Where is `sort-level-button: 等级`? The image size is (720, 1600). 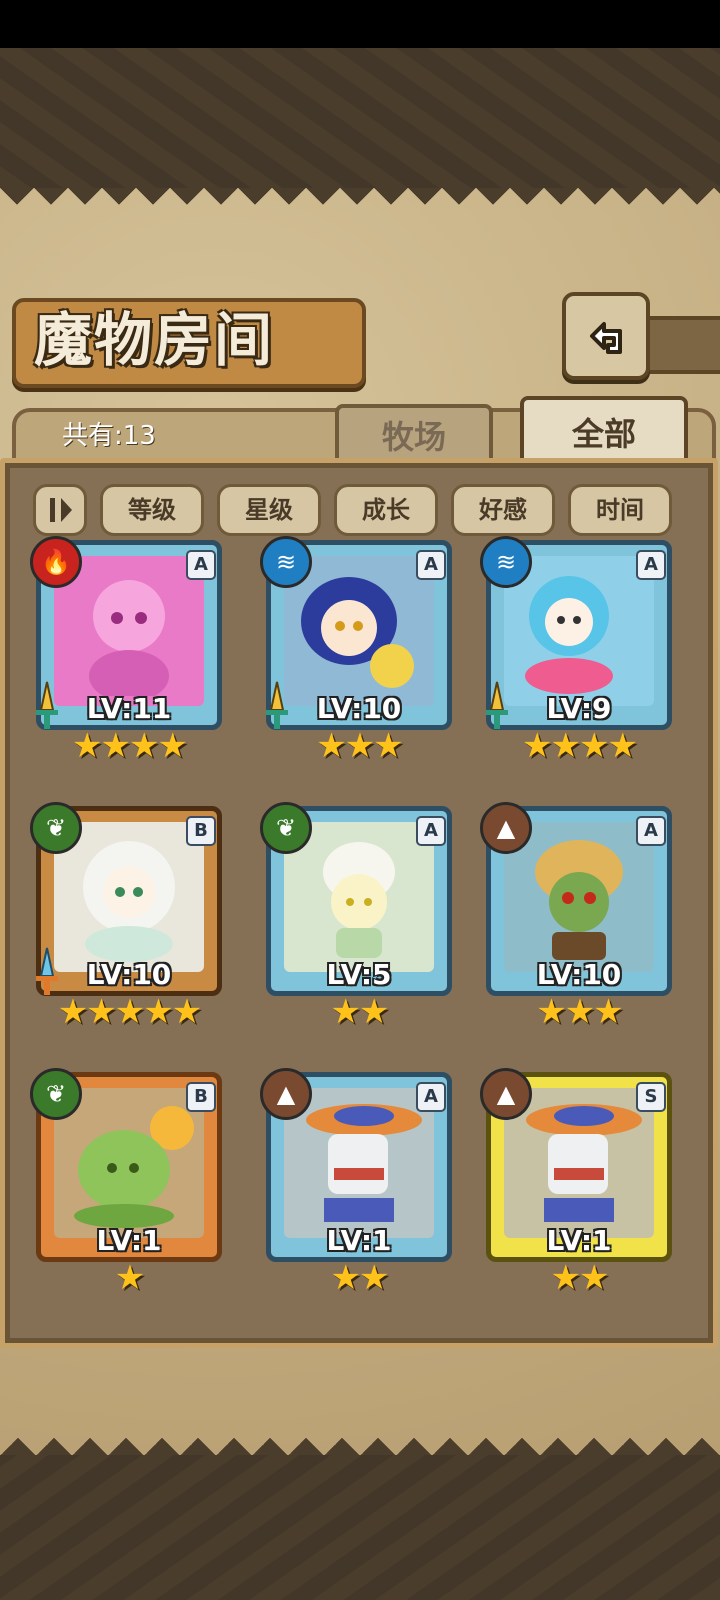
sort-level-button: 等级 is located at coordinates (152, 510).